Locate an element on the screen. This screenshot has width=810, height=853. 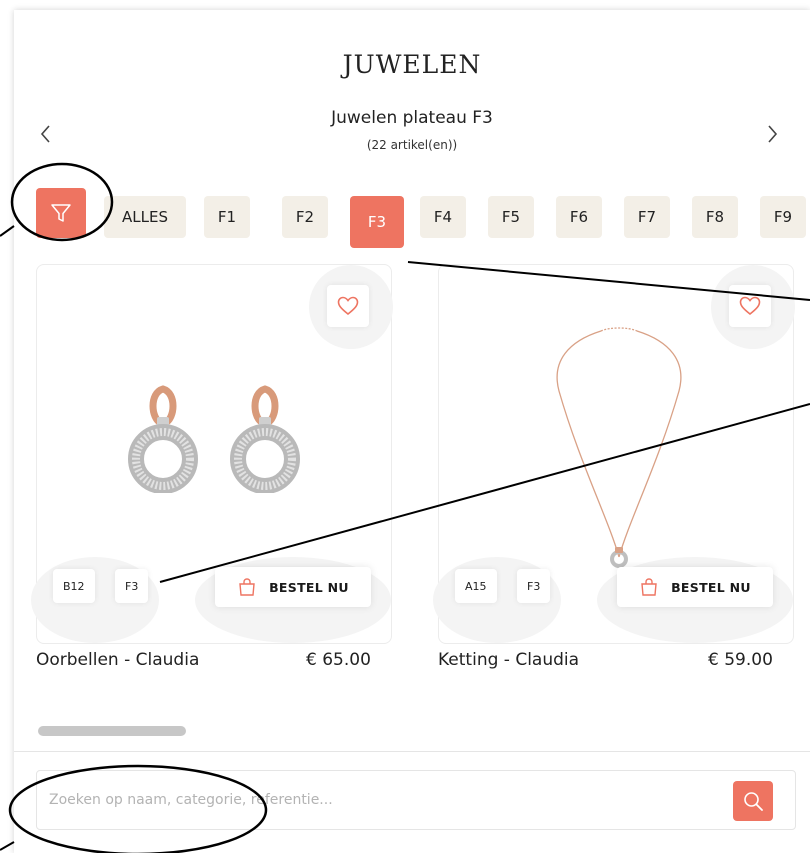
necklace-image is located at coordinates (619, 447).